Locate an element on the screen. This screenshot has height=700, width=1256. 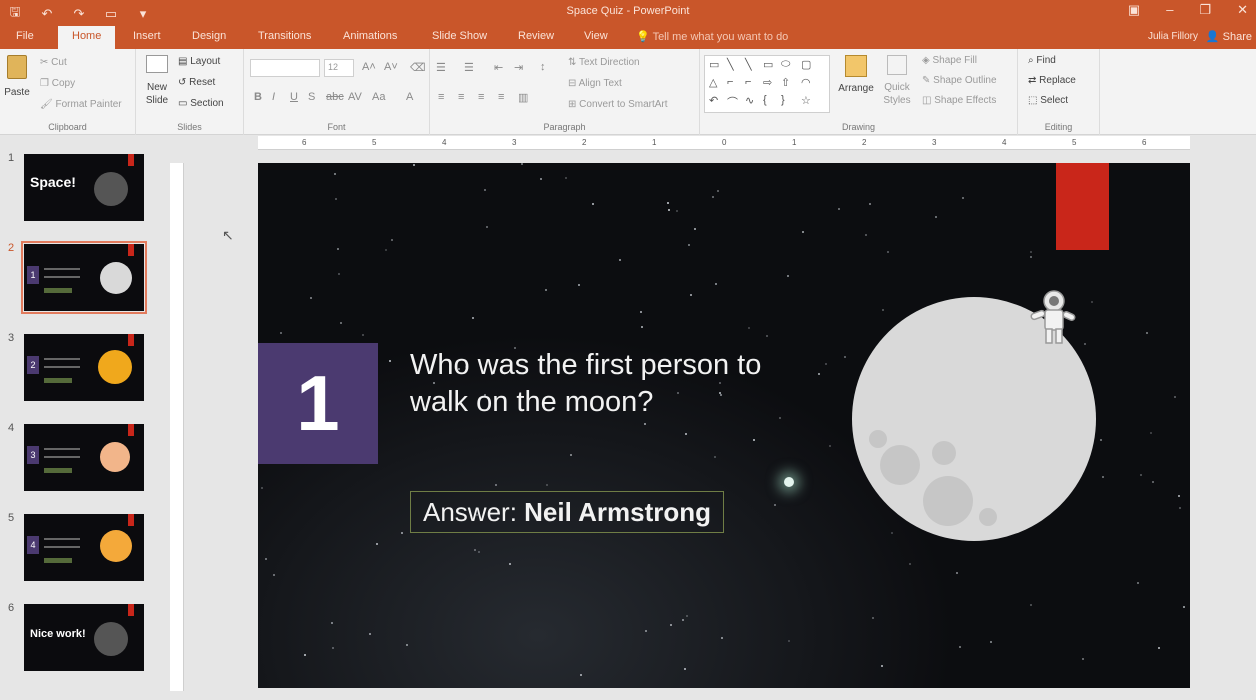
moon-illustration is located at coordinates (974, 416).